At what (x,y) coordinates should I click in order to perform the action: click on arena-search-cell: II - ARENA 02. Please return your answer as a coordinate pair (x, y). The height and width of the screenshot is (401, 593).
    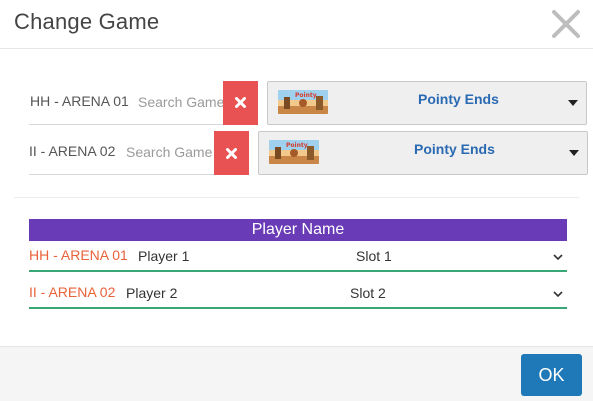
    Looking at the image, I should click on (121, 153).